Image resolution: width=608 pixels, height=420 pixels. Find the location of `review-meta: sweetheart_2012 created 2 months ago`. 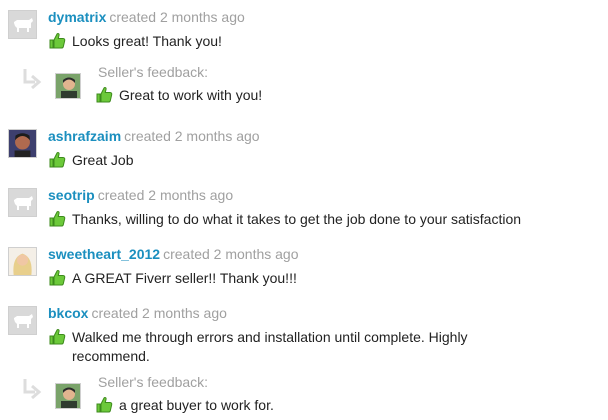

review-meta: sweetheart_2012 created 2 months ago is located at coordinates (173, 254).